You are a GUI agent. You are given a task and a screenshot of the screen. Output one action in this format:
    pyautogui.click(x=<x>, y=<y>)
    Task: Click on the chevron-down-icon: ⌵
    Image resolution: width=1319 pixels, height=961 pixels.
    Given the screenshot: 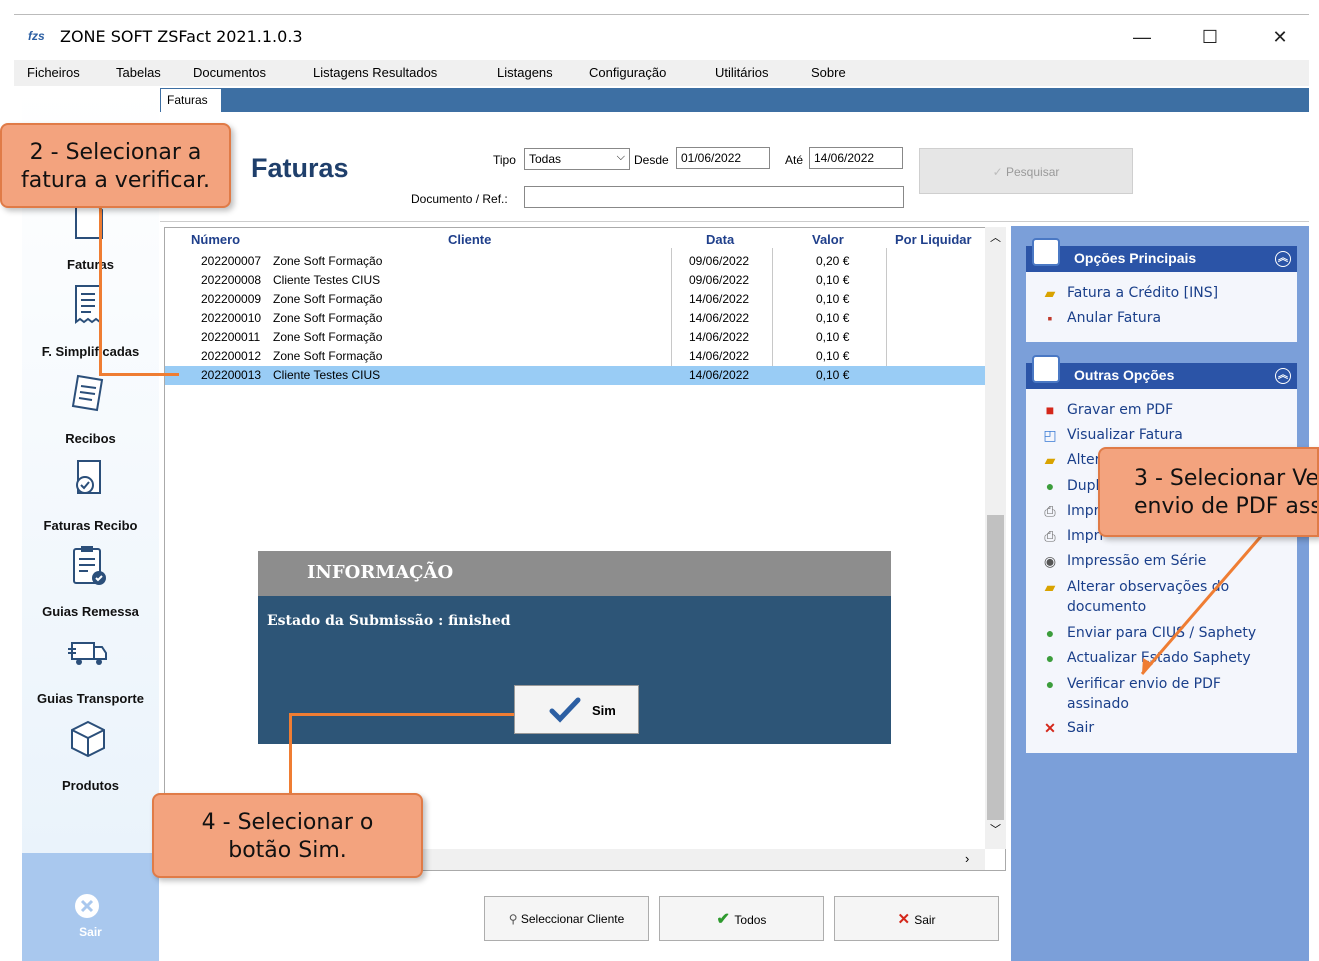 What is the action you would take?
    pyautogui.click(x=620, y=157)
    